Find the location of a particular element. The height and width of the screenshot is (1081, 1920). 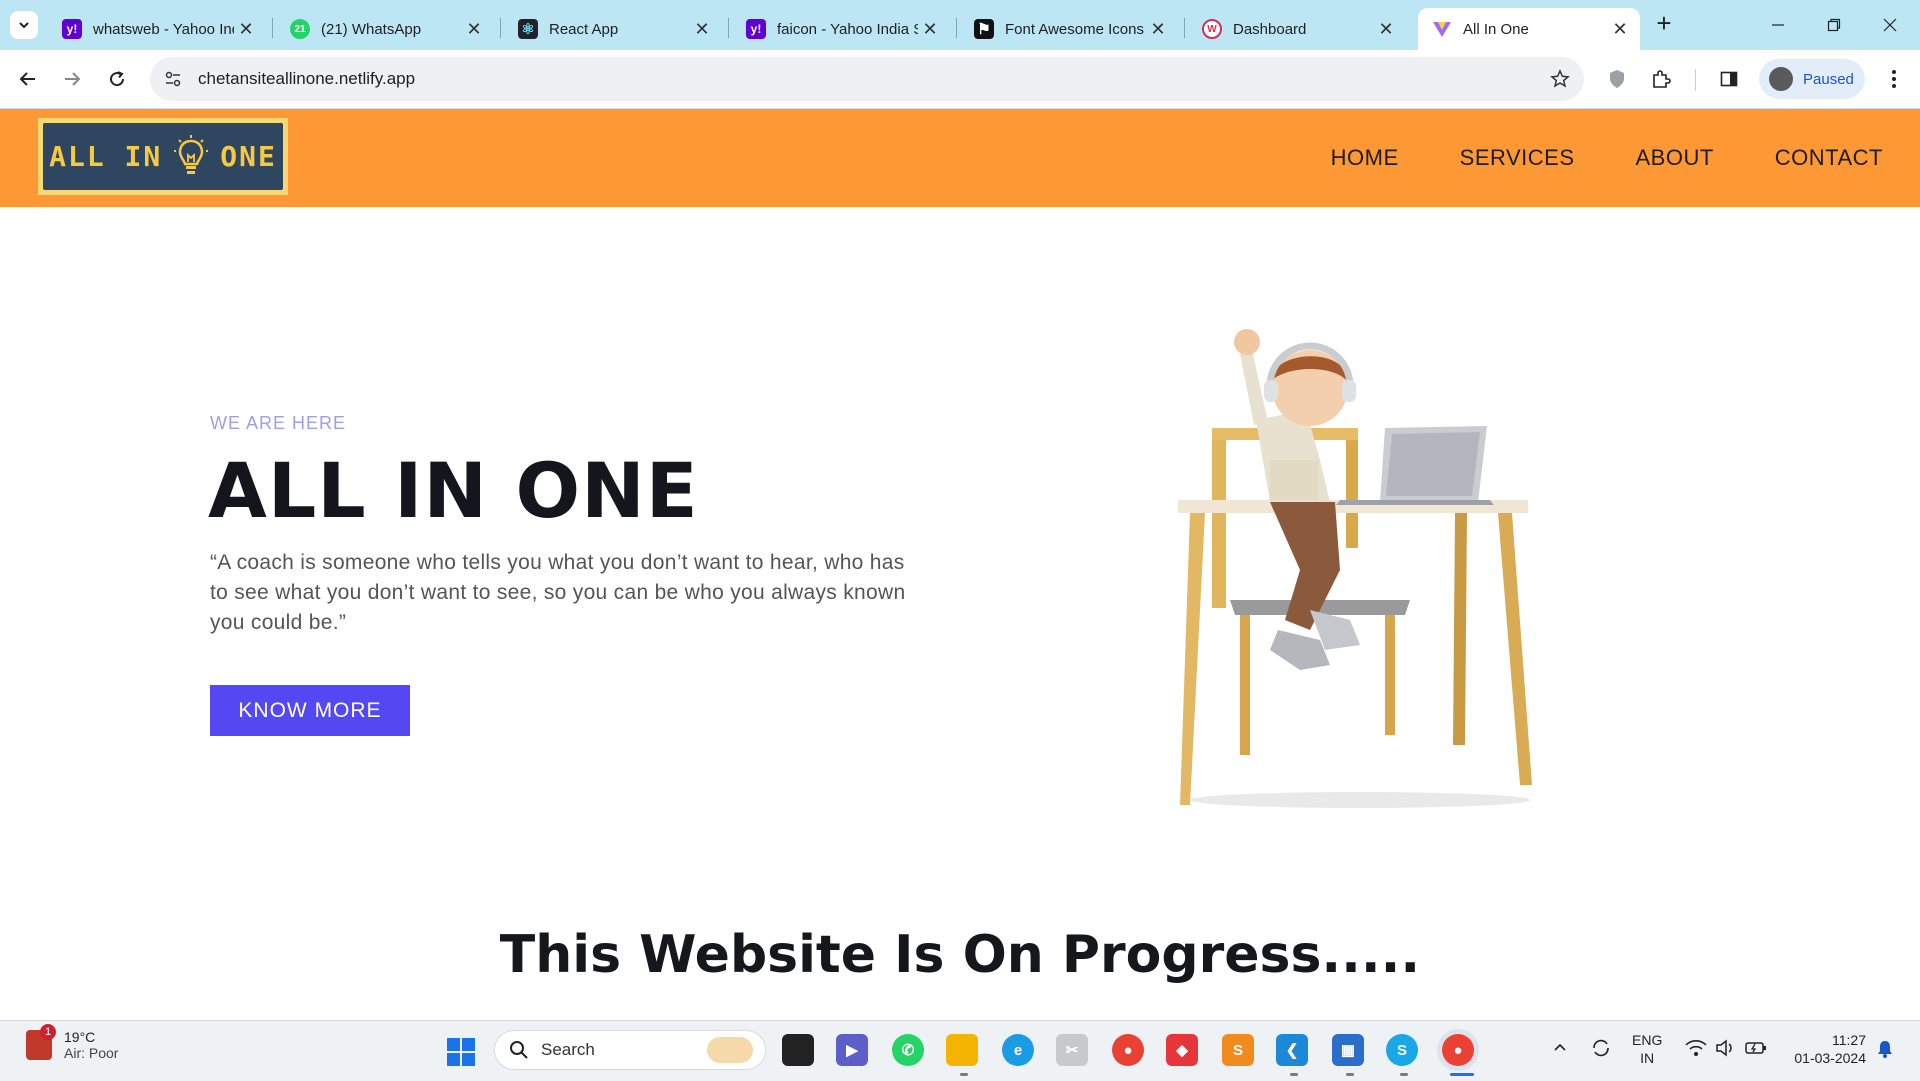

tab-title: (21) WhatsApp is located at coordinates (371, 29).